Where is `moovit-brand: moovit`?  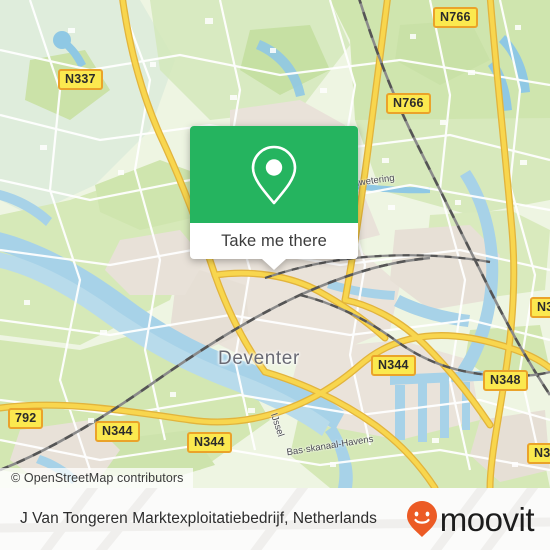 moovit-brand: moovit is located at coordinates (470, 519).